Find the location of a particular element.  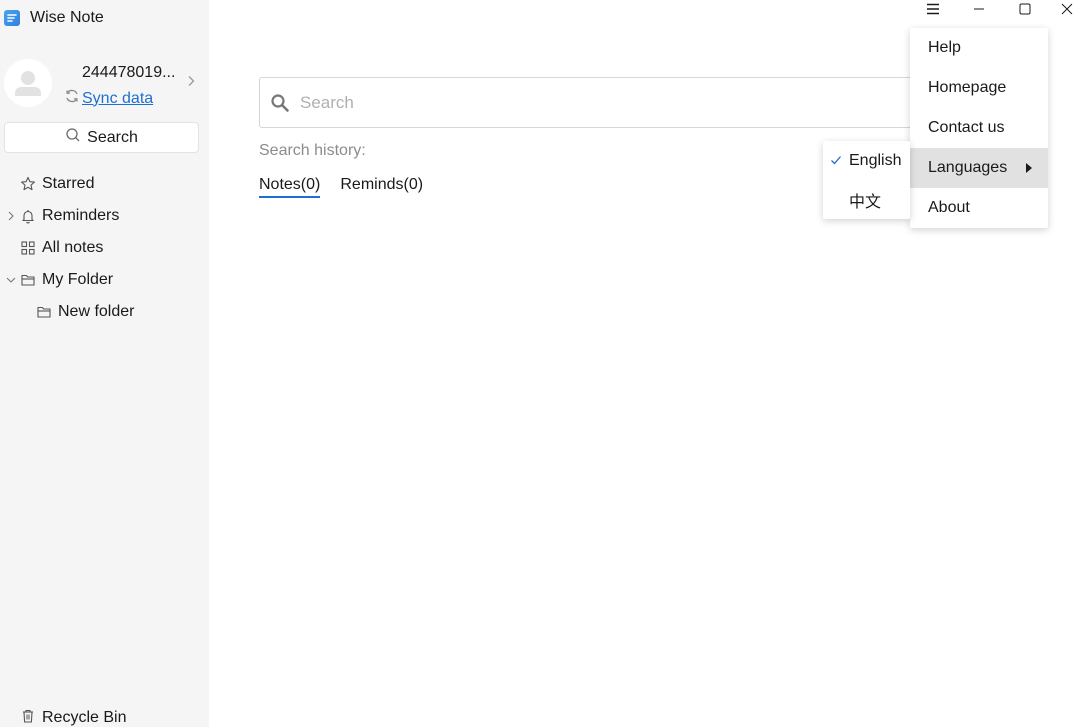

sidebar-item-reminders: Reminders is located at coordinates (104, 216).